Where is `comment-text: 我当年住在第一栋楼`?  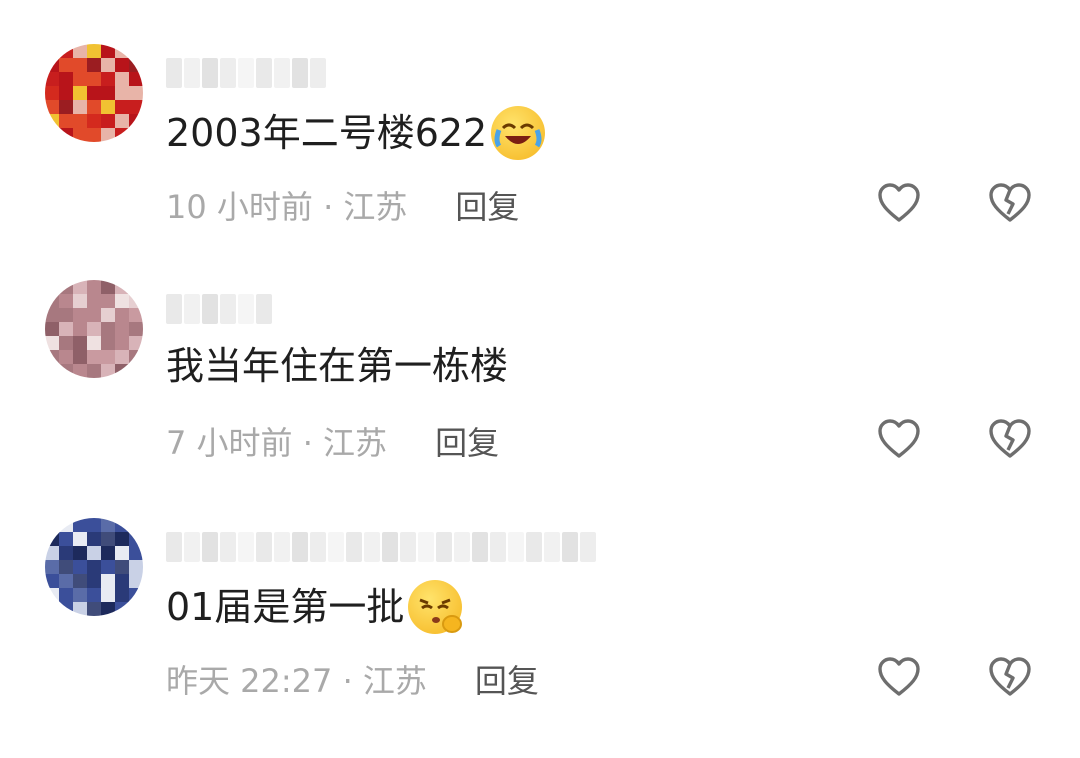
comment-text: 我当年住在第一栋楼 is located at coordinates (337, 366).